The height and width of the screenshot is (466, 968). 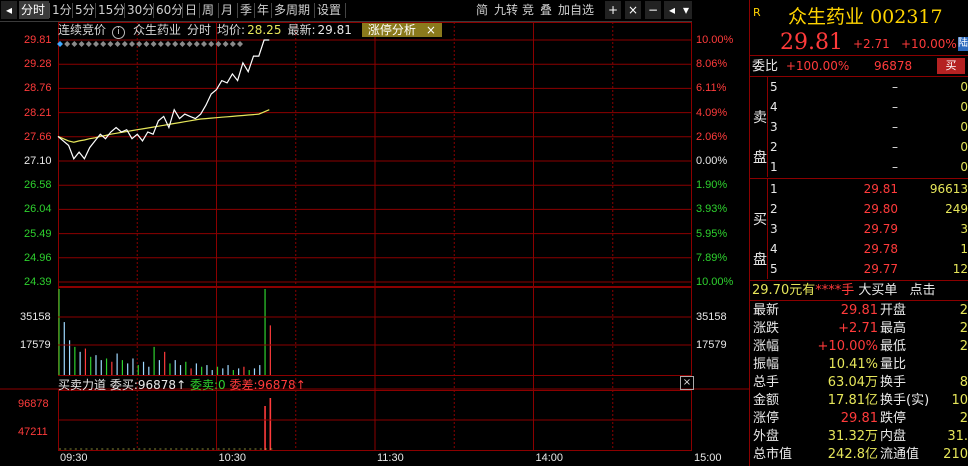 What do you see at coordinates (84, 10) in the screenshot?
I see `period-tab-2: 5分` at bounding box center [84, 10].